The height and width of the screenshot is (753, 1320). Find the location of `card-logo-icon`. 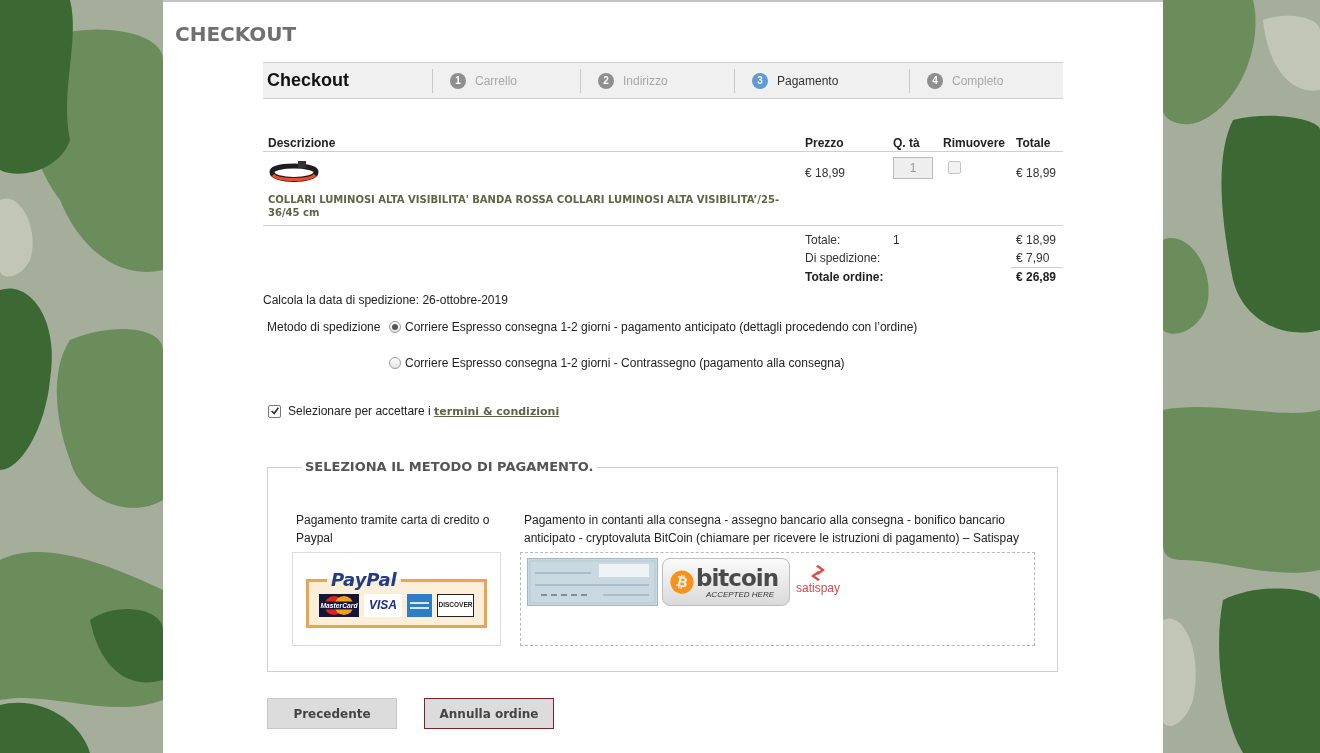

card-logo-icon is located at coordinates (419, 605).